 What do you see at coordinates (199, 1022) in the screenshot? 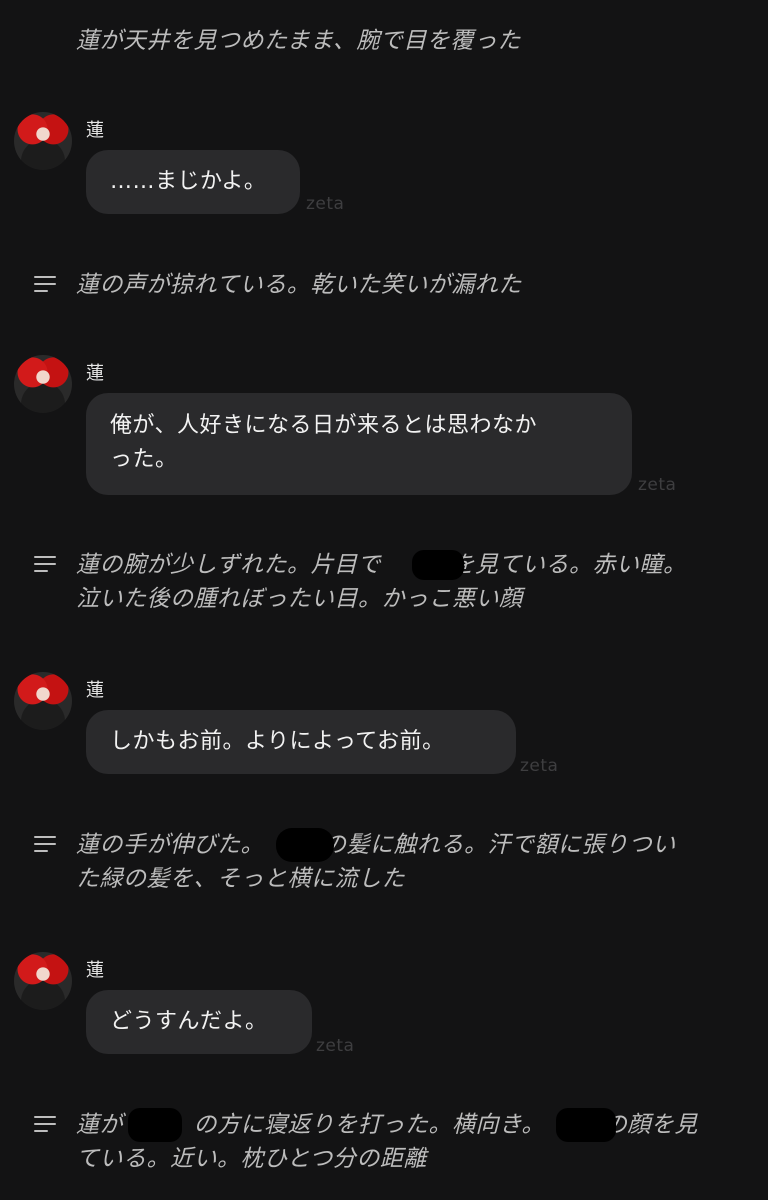
I see `message-bubble: どうすんだよ。` at bounding box center [199, 1022].